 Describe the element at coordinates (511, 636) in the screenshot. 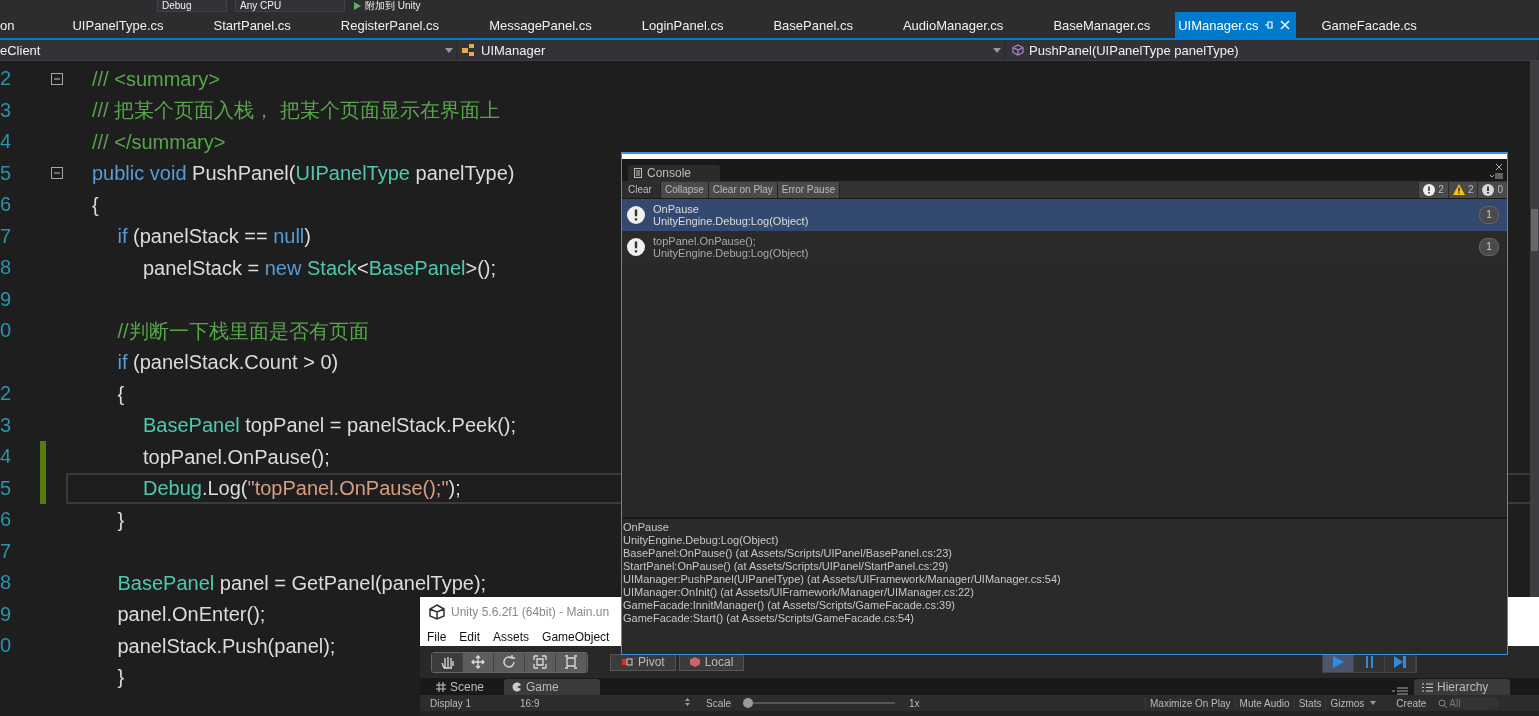

I see `menu-item: Assets` at that location.